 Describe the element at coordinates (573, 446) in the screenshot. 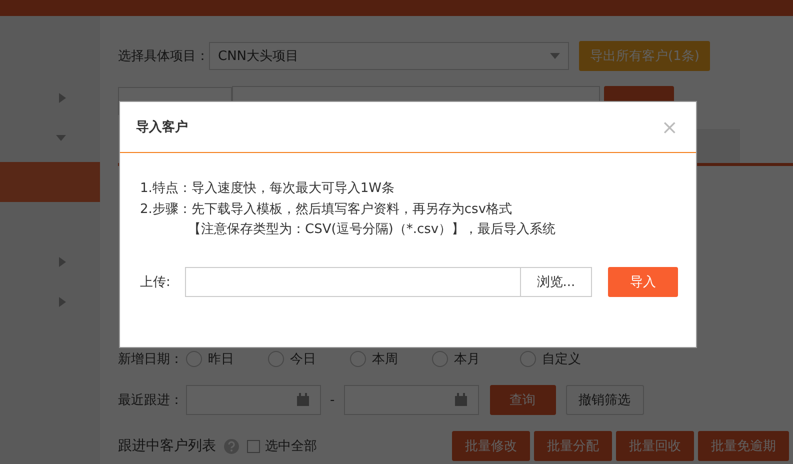

I see `batch-button: 批量分配` at that location.